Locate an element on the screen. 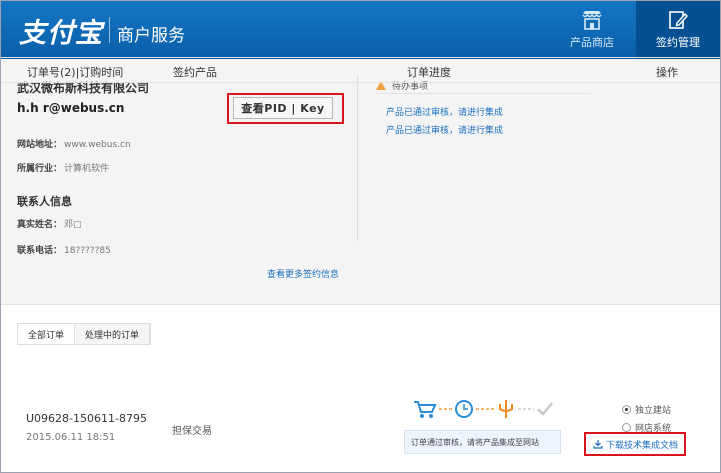 The image size is (721, 473). phone-label: 联系电话： is located at coordinates (40, 251).